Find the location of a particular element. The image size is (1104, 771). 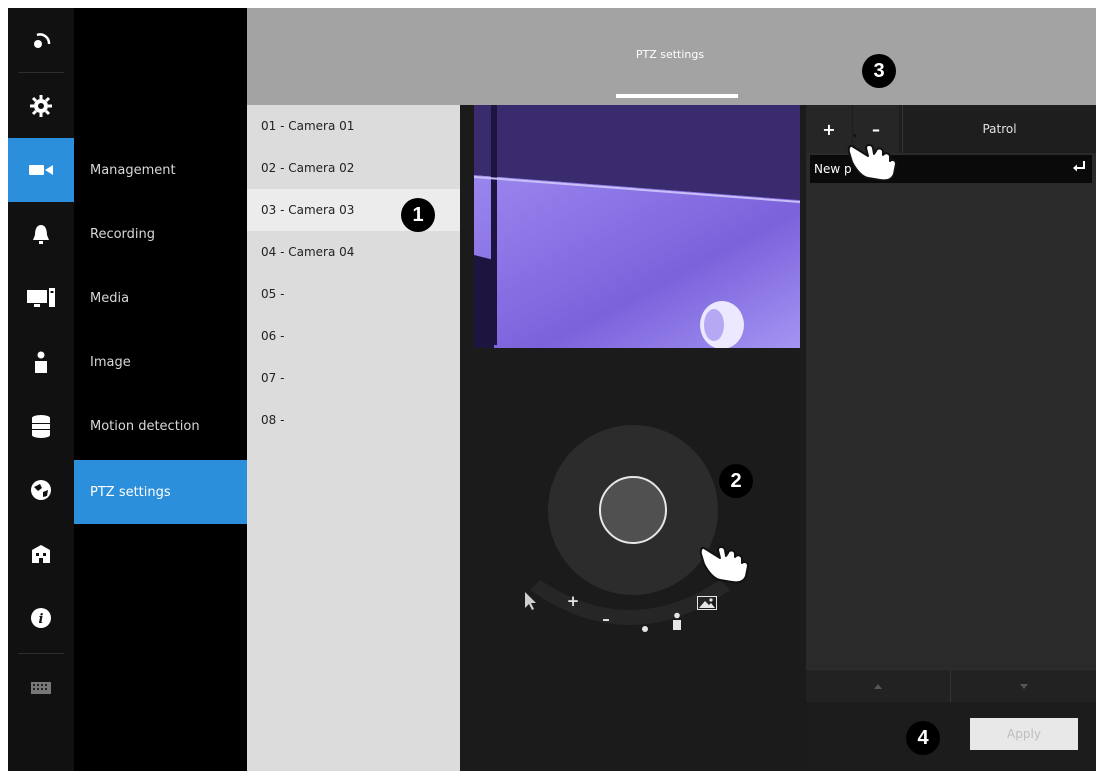

keyboard-icon is located at coordinates (41, 688).